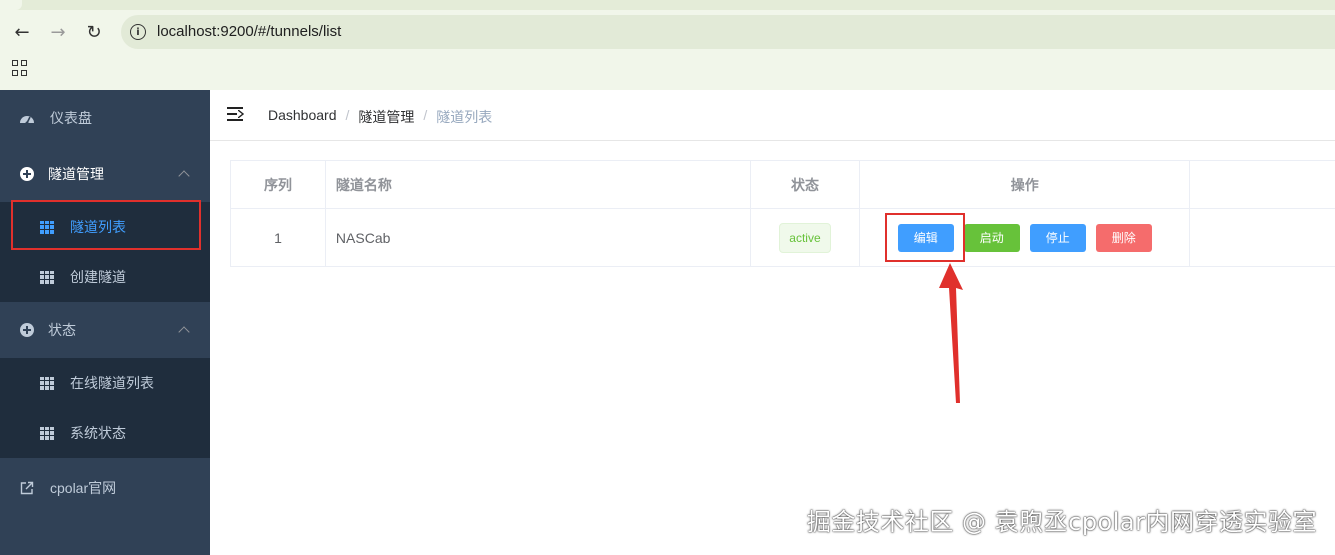  I want to click on tab-strip, so click(667, 5).